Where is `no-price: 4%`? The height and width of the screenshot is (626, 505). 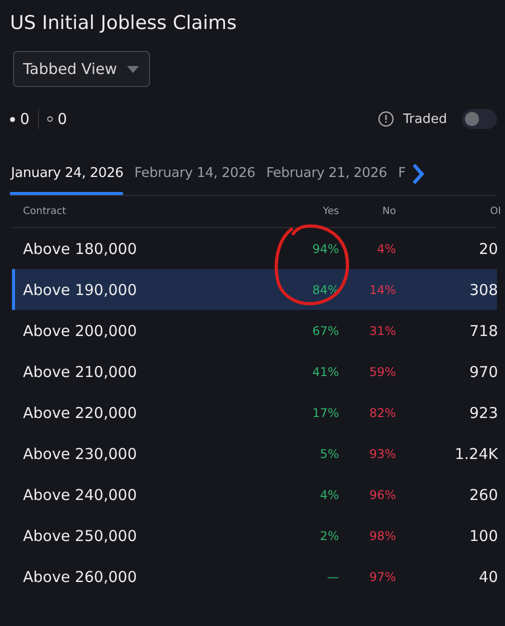
no-price: 4% is located at coordinates (386, 249).